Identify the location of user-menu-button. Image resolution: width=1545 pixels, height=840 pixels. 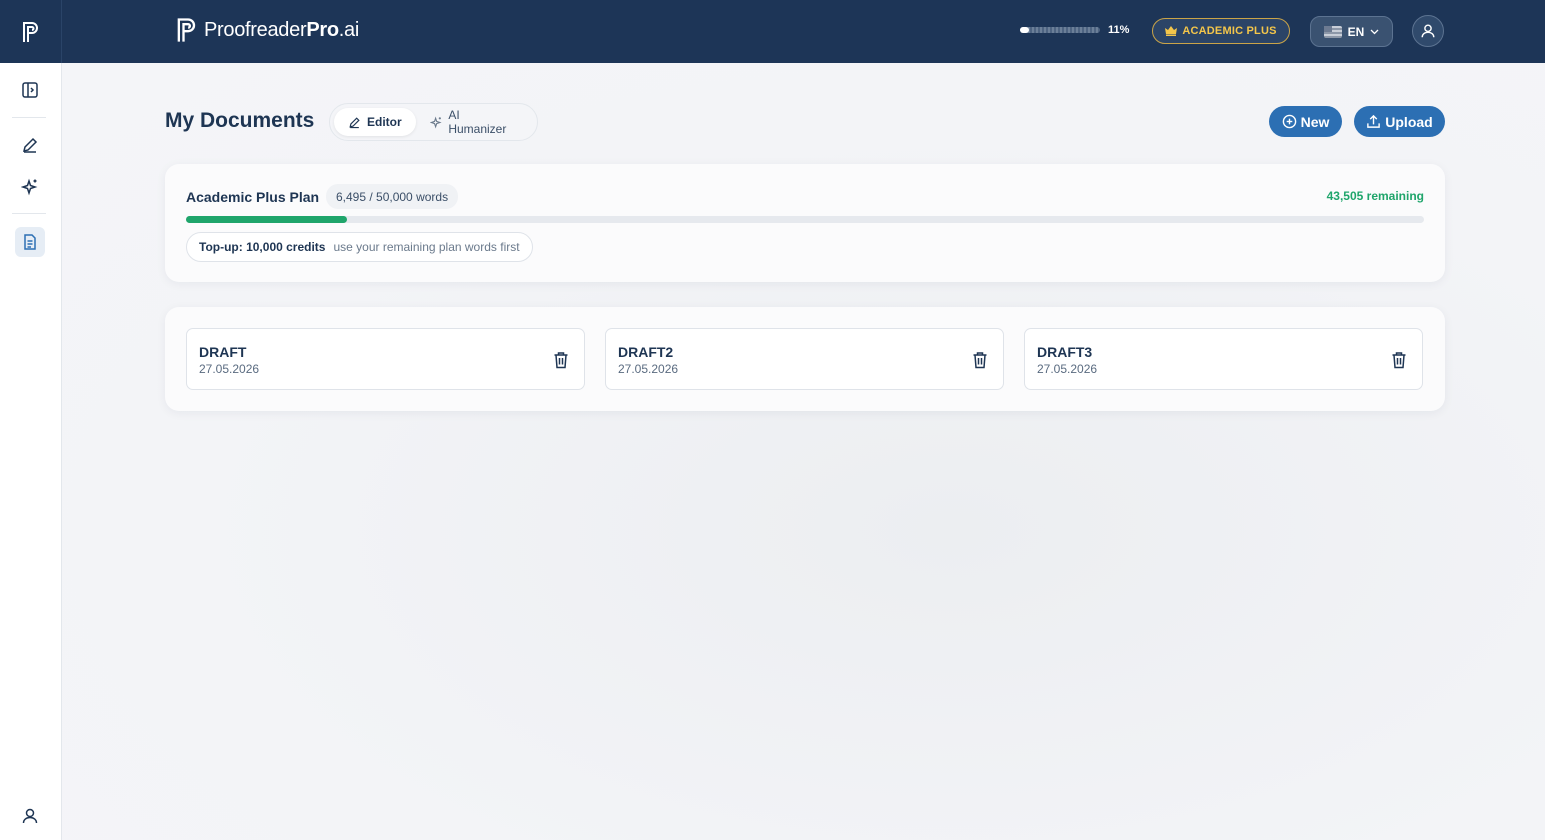
(1428, 31).